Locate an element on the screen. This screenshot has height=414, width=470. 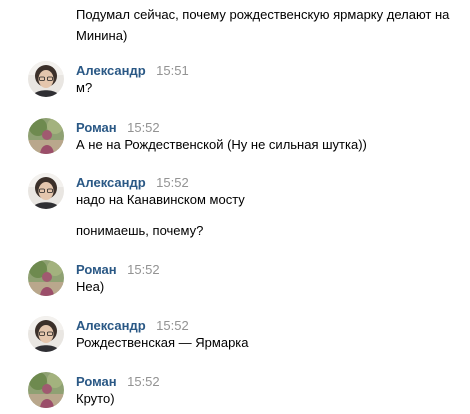
message-text: м? is located at coordinates (84, 87).